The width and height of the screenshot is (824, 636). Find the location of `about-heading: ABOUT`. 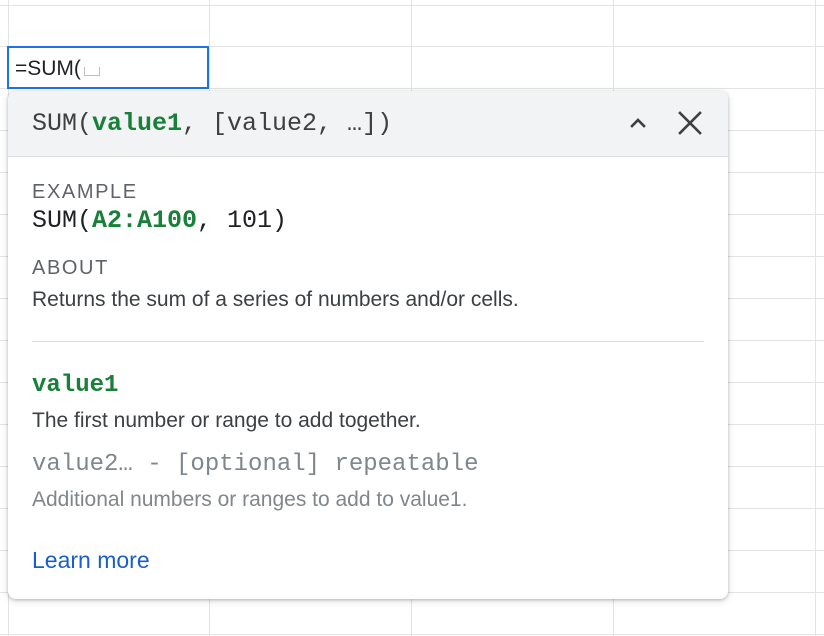

about-heading: ABOUT is located at coordinates (70, 268).